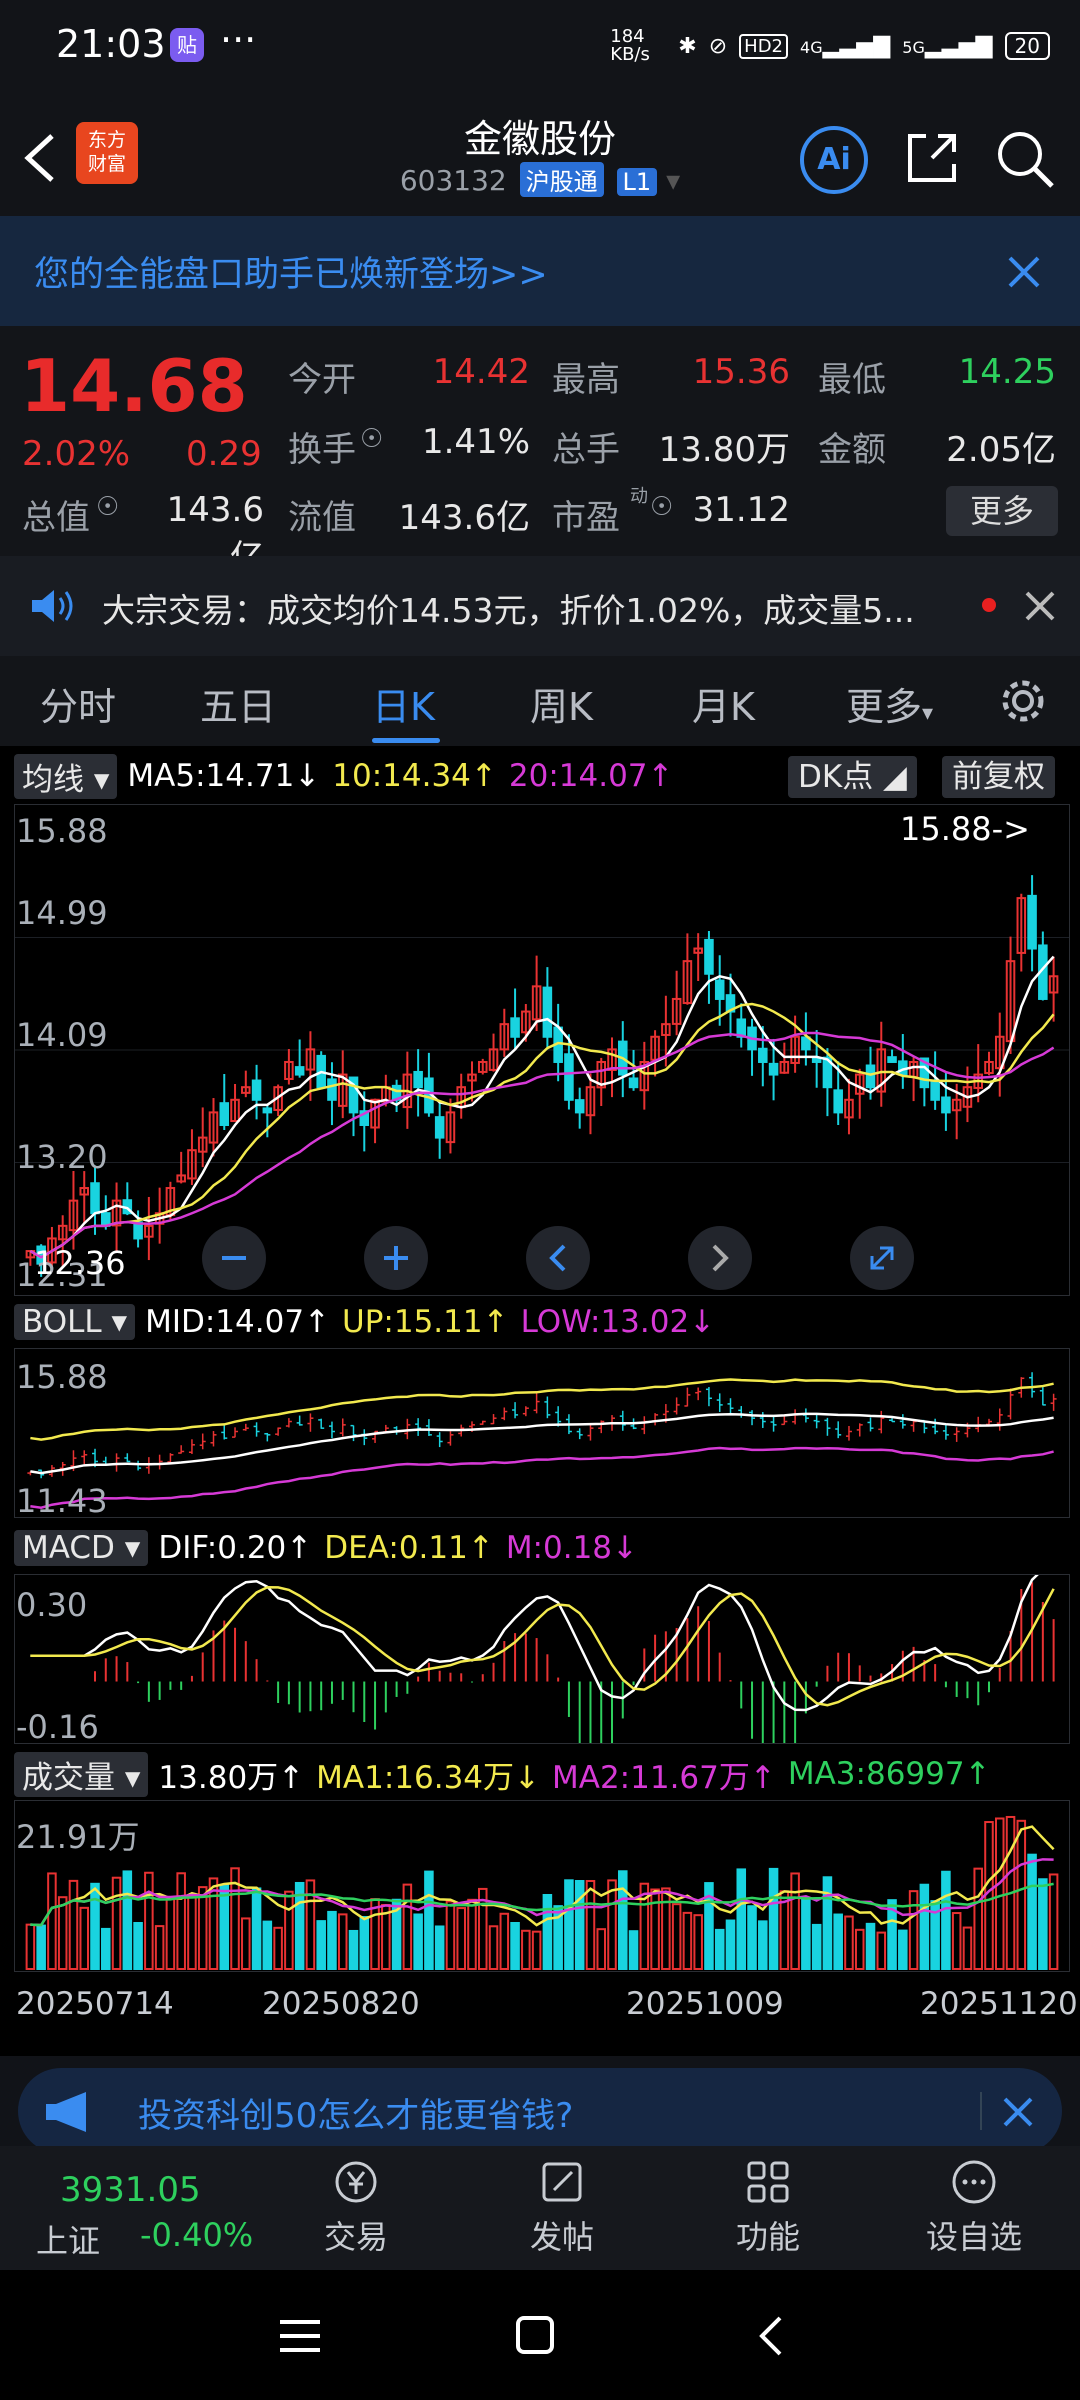 This screenshot has height=2400, width=1080. I want to click on macd-panel, so click(542, 1670).